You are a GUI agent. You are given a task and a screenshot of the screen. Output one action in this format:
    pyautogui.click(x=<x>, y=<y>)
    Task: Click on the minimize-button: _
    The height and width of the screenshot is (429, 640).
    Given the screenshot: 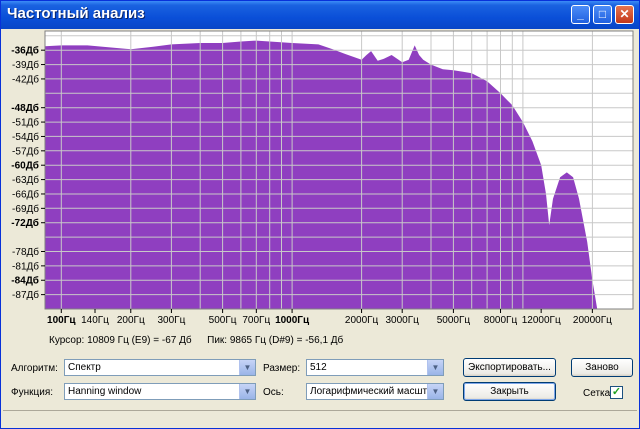 What is the action you would take?
    pyautogui.click(x=580, y=14)
    